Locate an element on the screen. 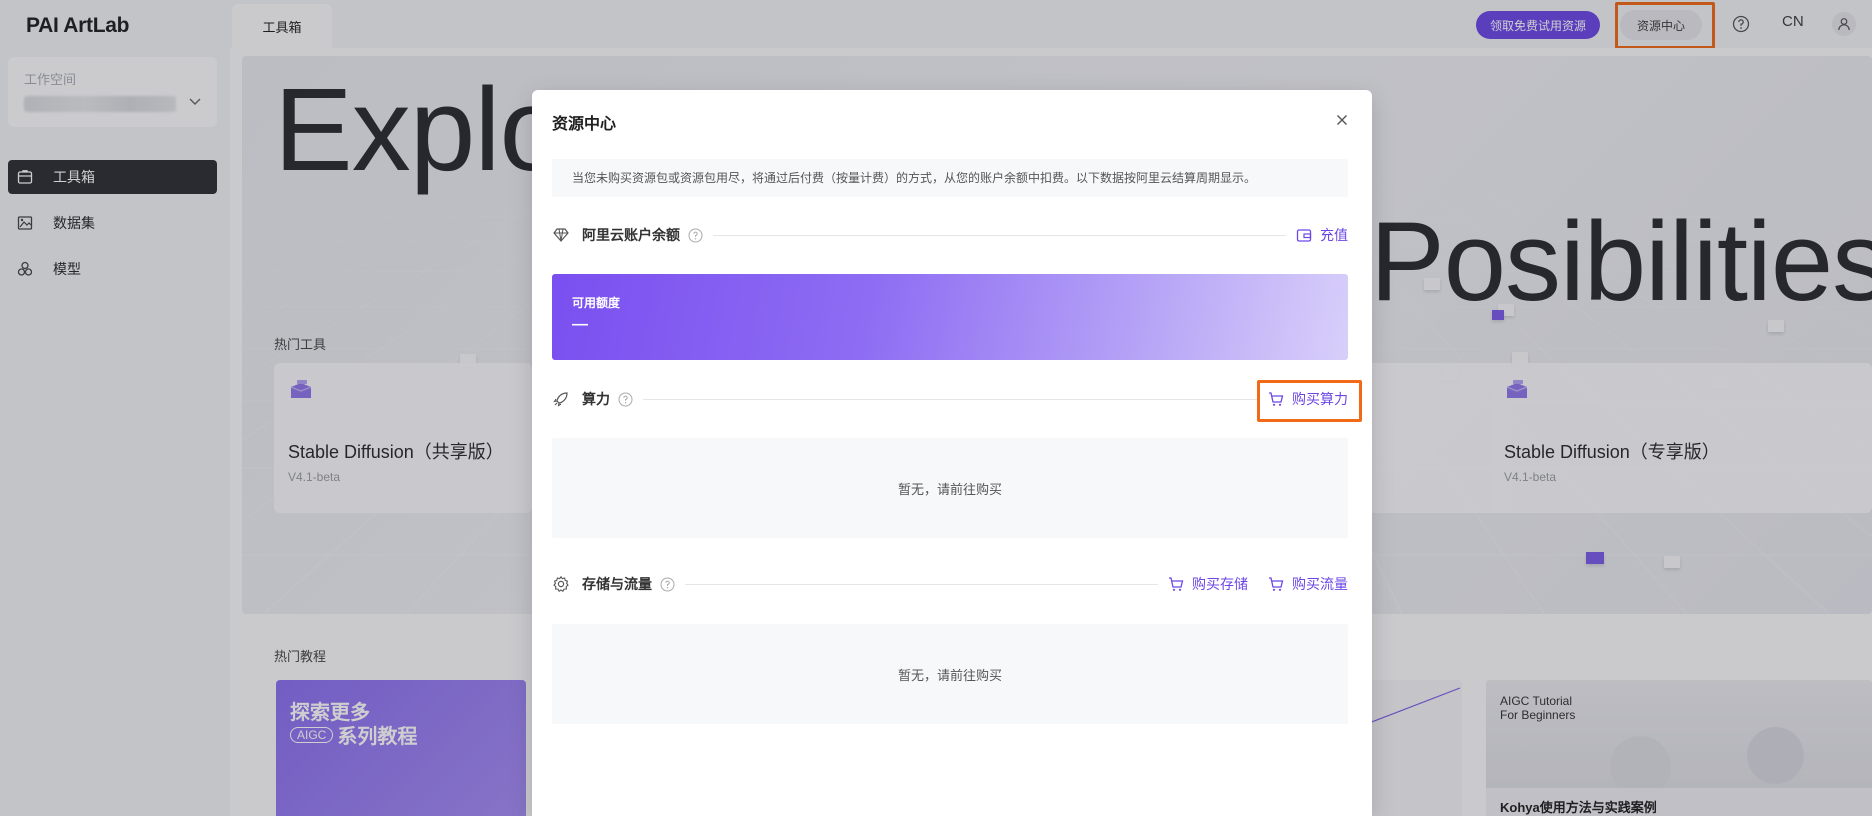 Image resolution: width=1872 pixels, height=816 pixels. close-icon is located at coordinates (1342, 120).